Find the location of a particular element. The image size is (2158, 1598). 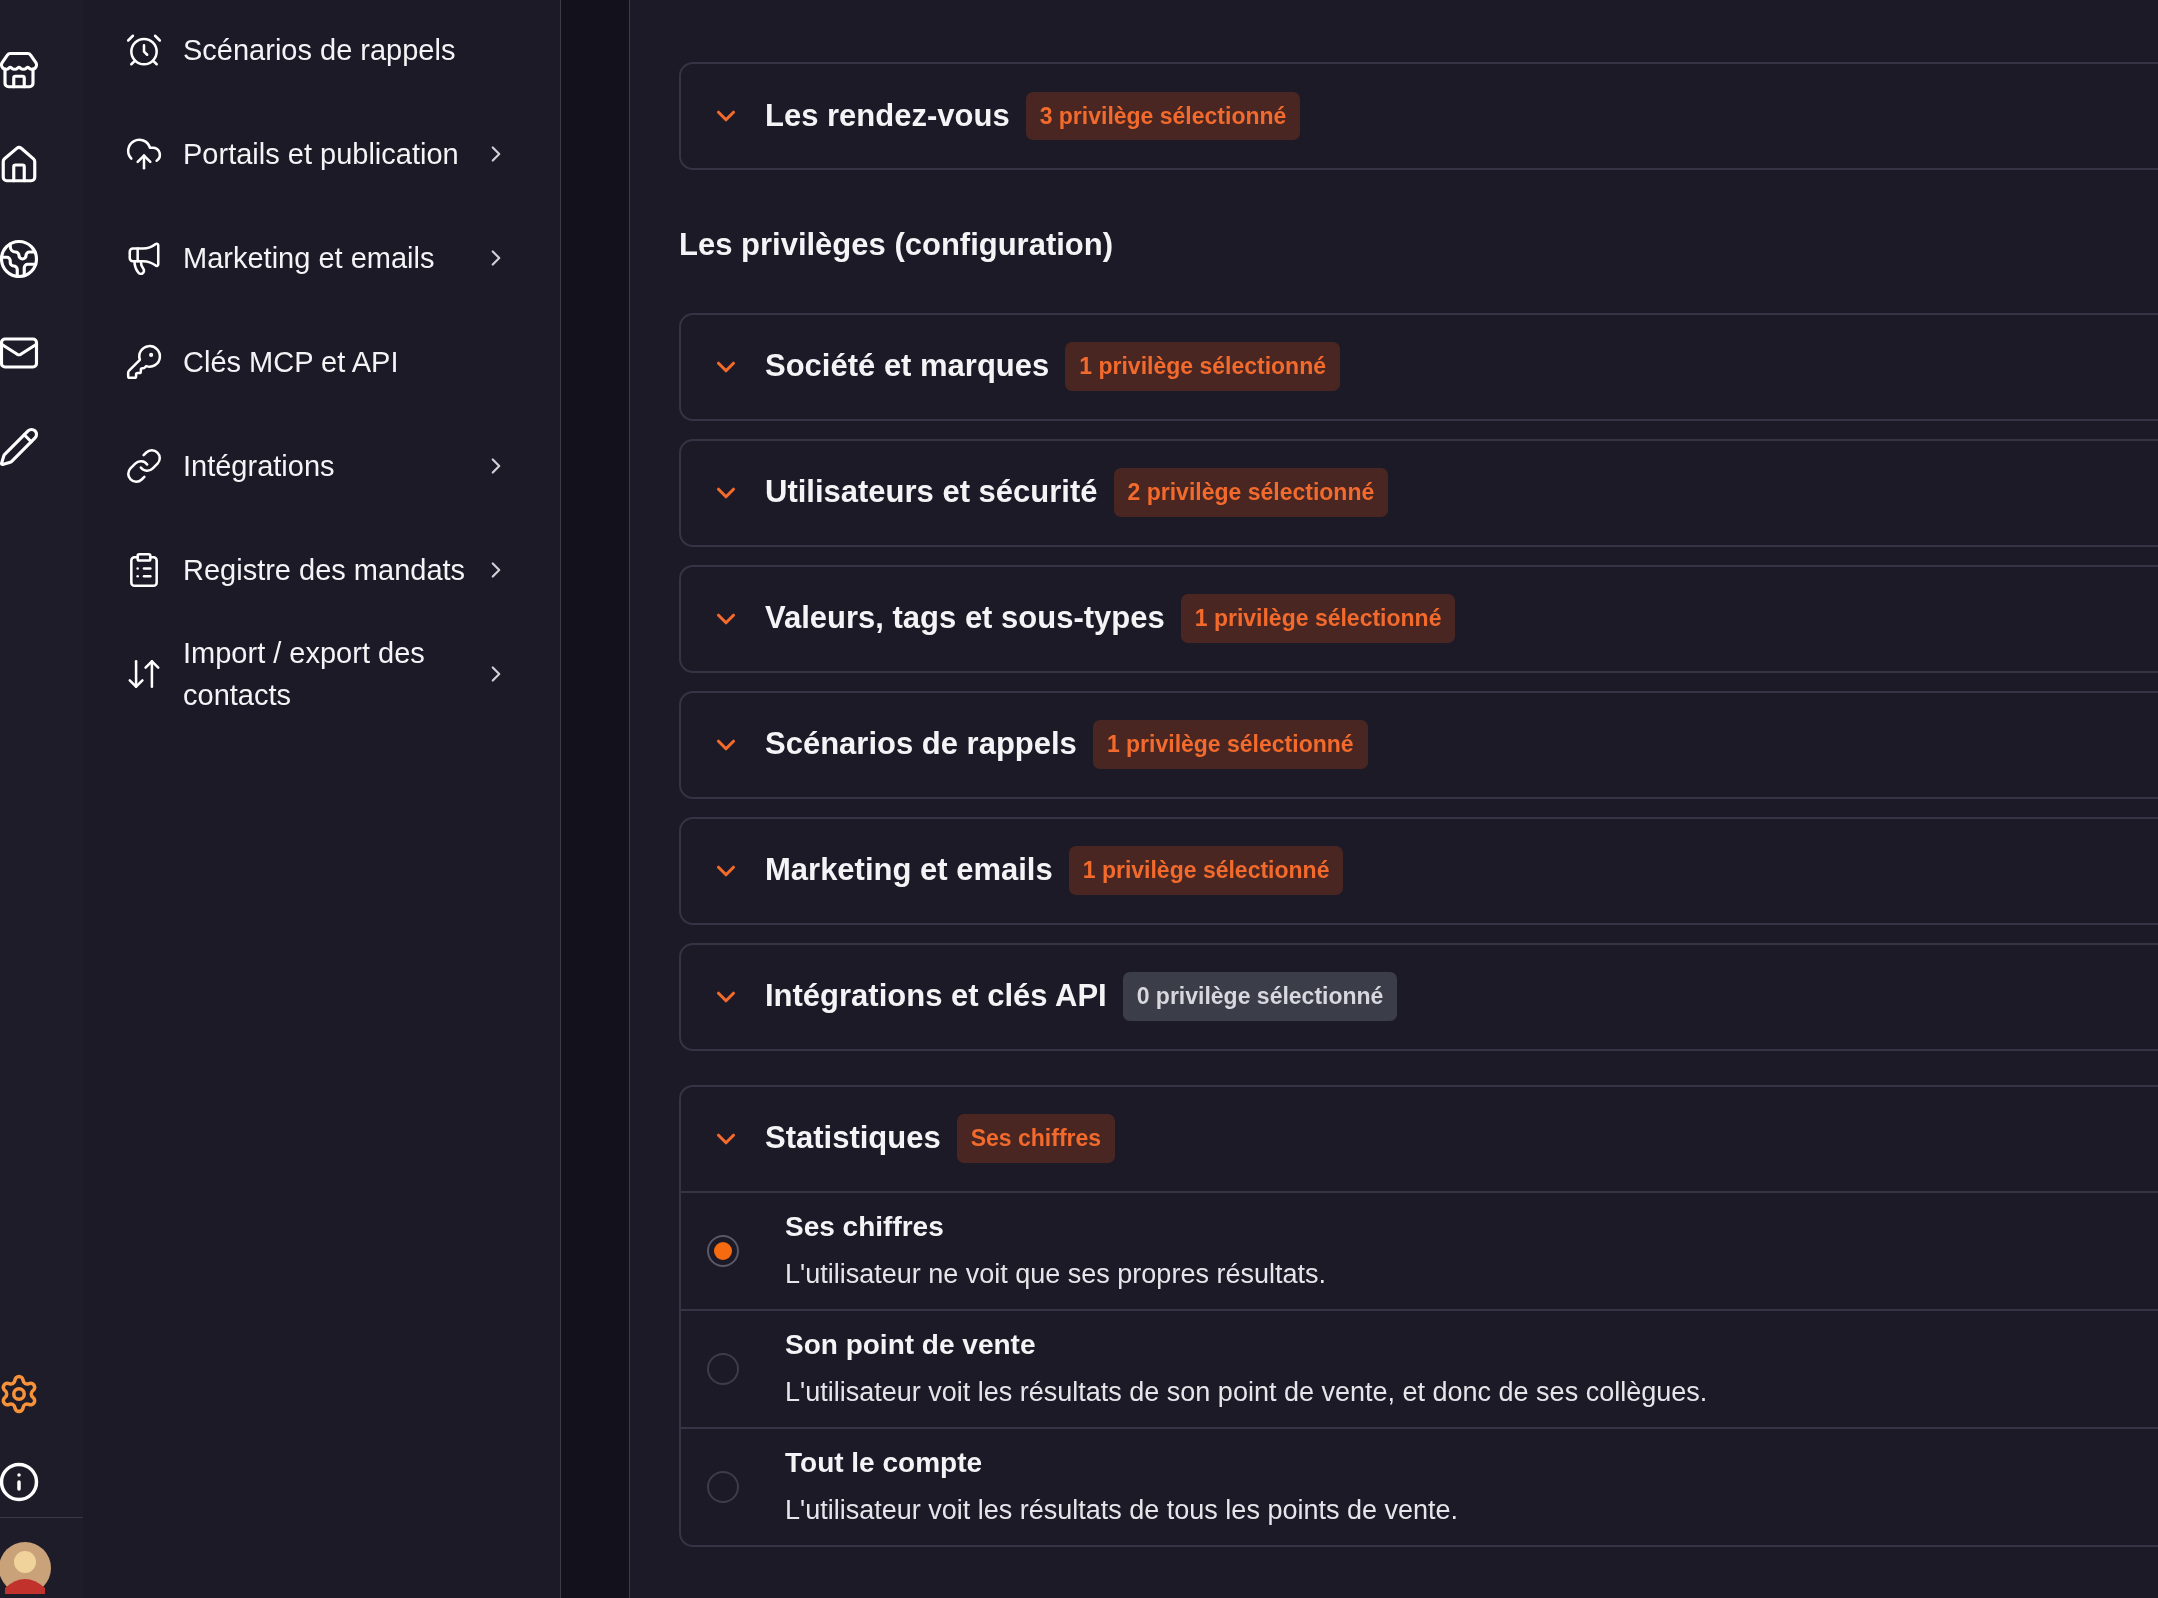

option-title: Ses chiffres is located at coordinates (865, 1227).